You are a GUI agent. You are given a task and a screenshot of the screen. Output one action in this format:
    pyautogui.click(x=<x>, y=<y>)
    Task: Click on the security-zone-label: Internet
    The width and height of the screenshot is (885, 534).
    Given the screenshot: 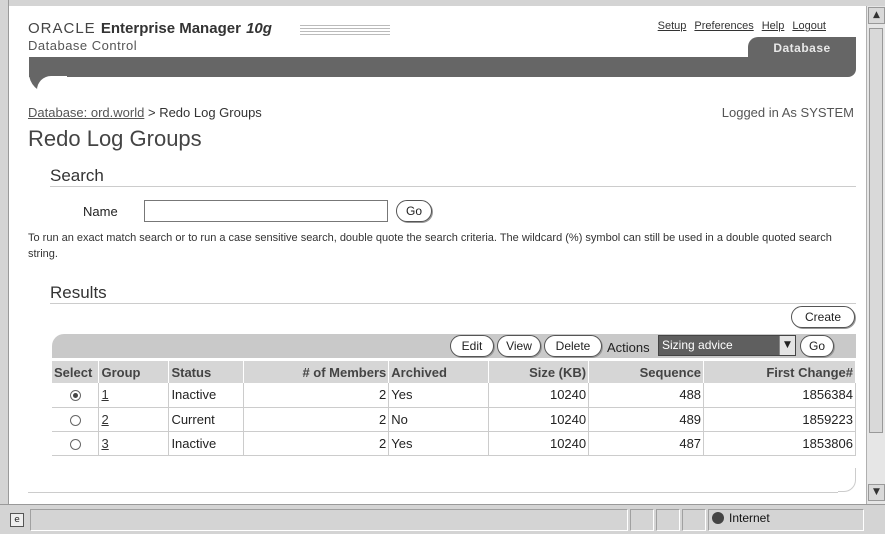 What is the action you would take?
    pyautogui.click(x=749, y=518)
    